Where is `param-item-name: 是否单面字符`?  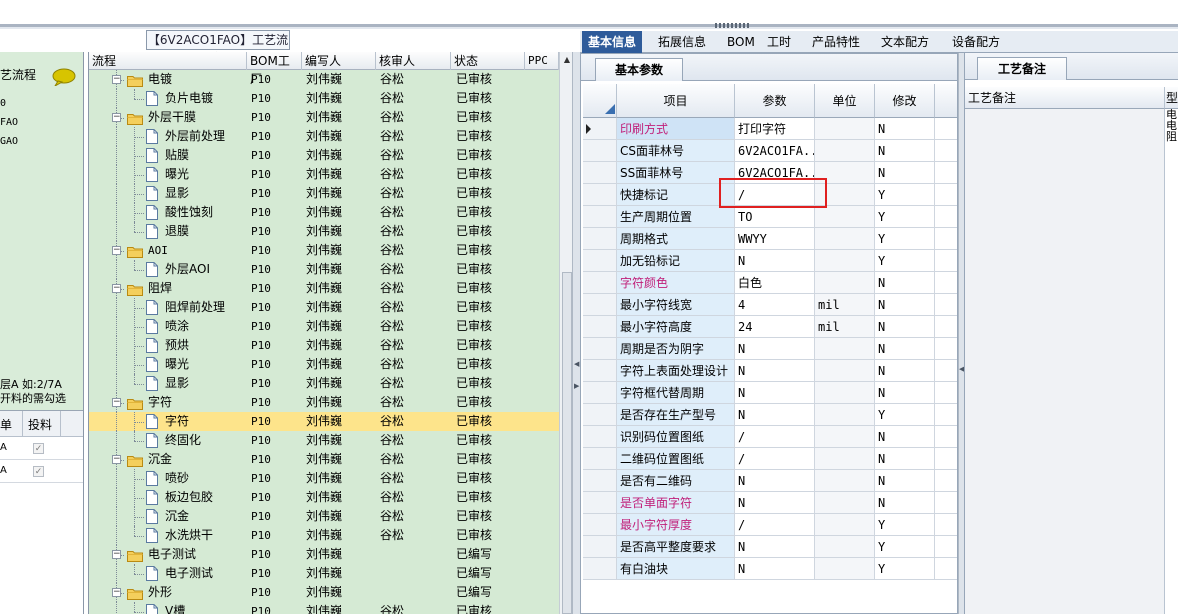
param-item-name: 是否单面字符 is located at coordinates (676, 503).